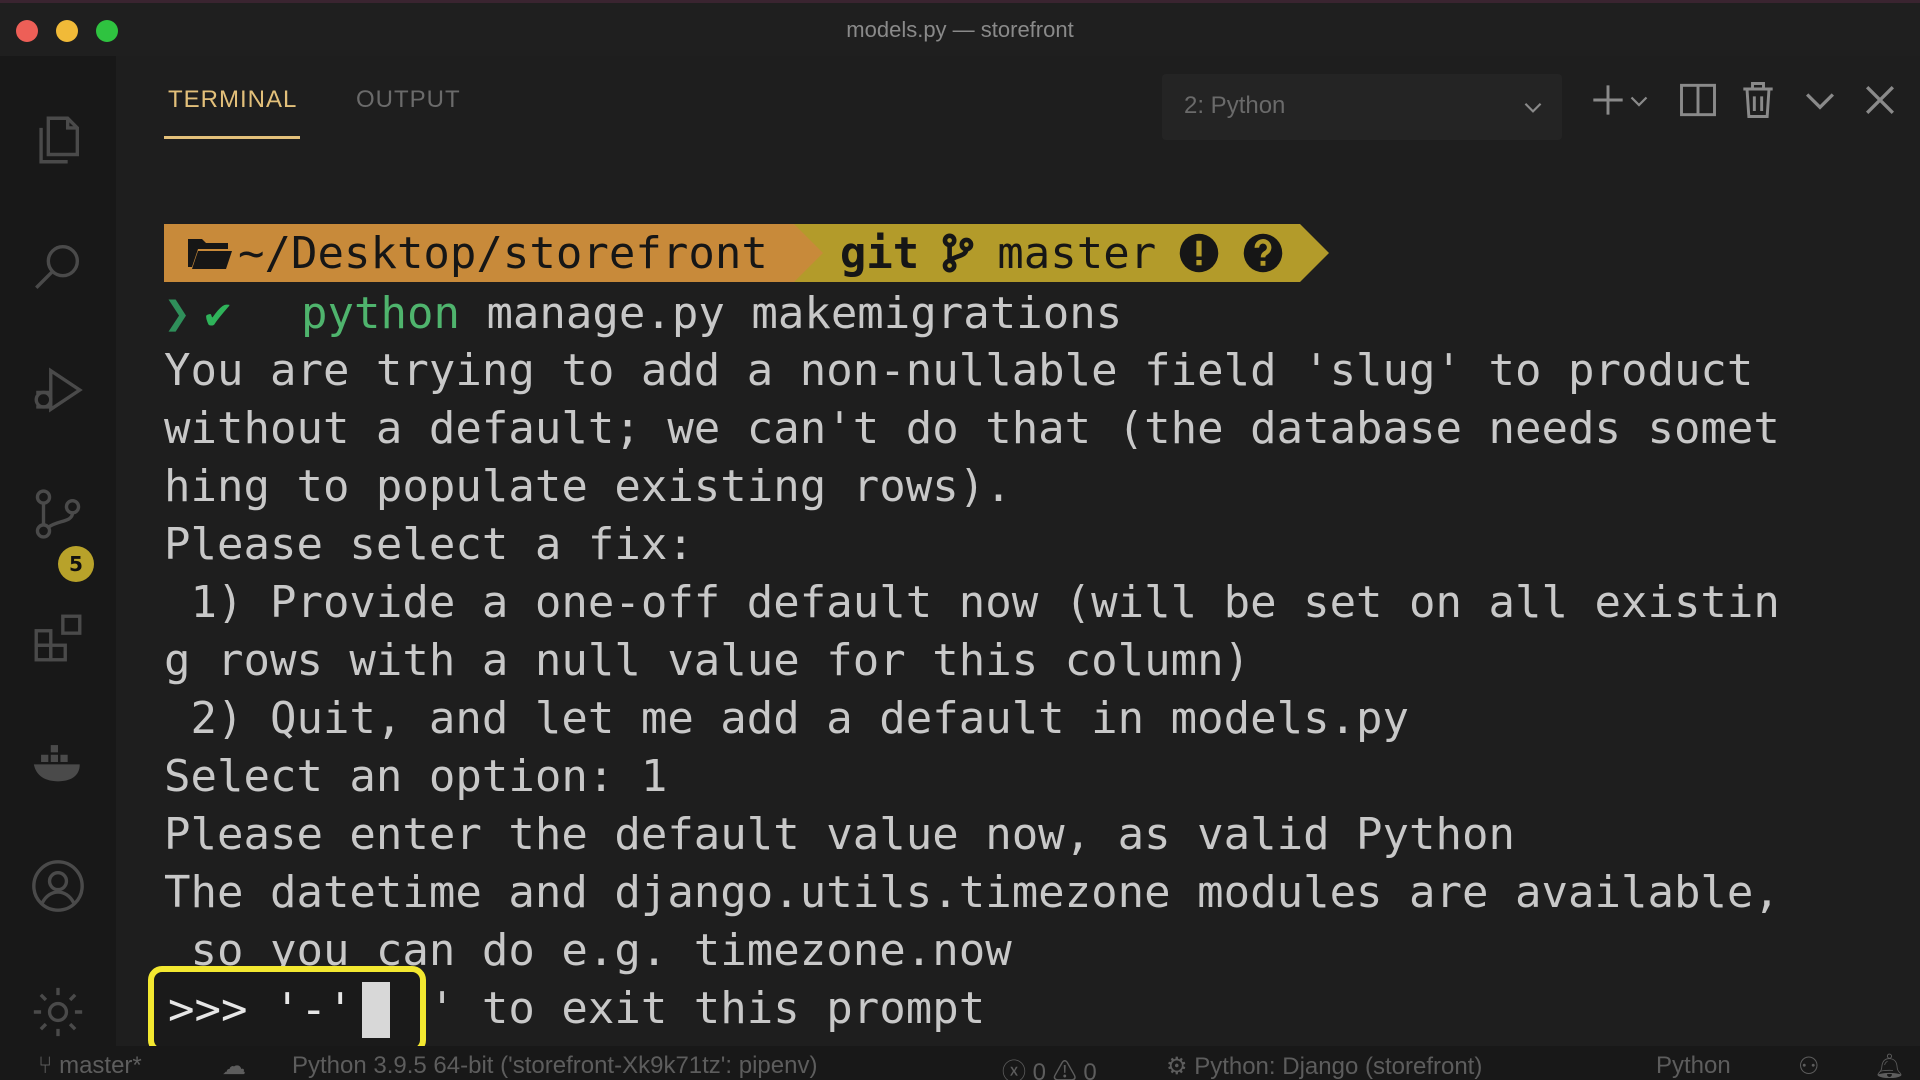 The height and width of the screenshot is (1080, 1920). I want to click on maximize-panel-chevron-icon, so click(1820, 100).